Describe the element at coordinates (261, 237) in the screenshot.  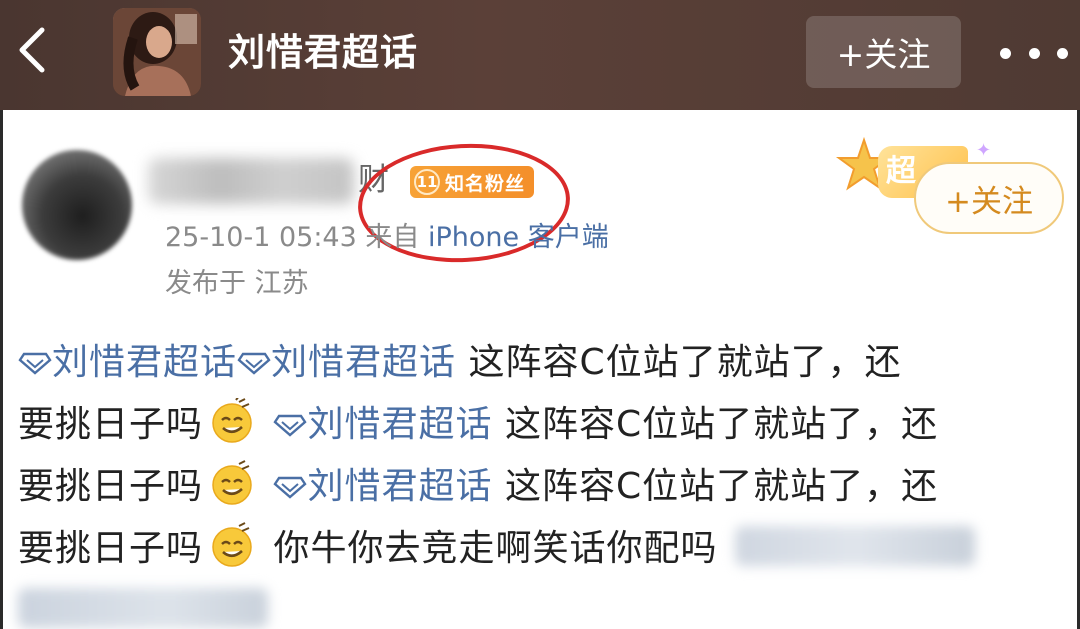
I see `post-time: 25-10-1 05:43` at that location.